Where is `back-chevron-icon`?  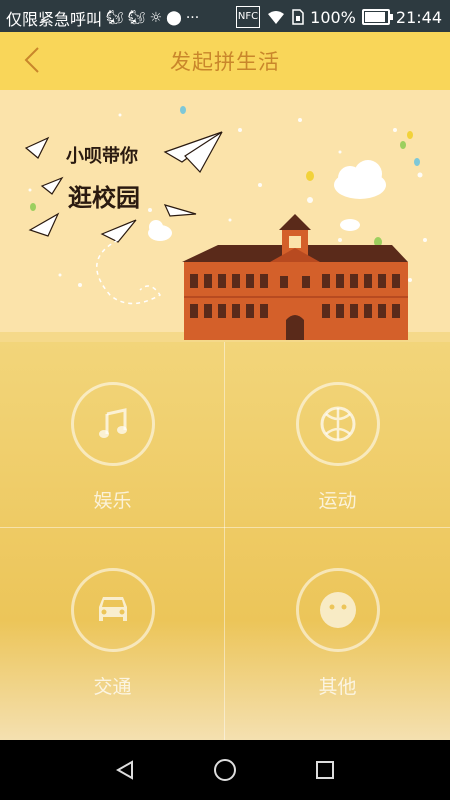 back-chevron-icon is located at coordinates (31, 60).